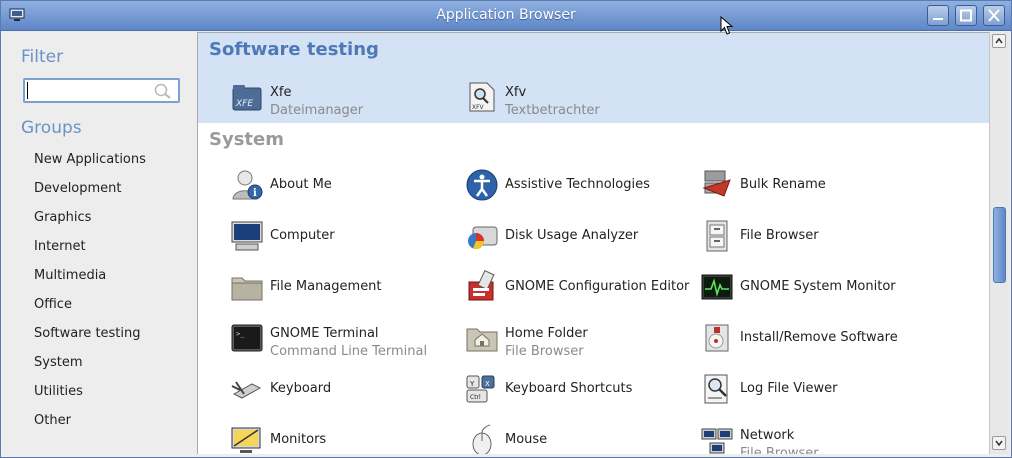  Describe the element at coordinates (815, 339) in the screenshot. I see `app-install-remove-software: Install/Remove Software` at that location.